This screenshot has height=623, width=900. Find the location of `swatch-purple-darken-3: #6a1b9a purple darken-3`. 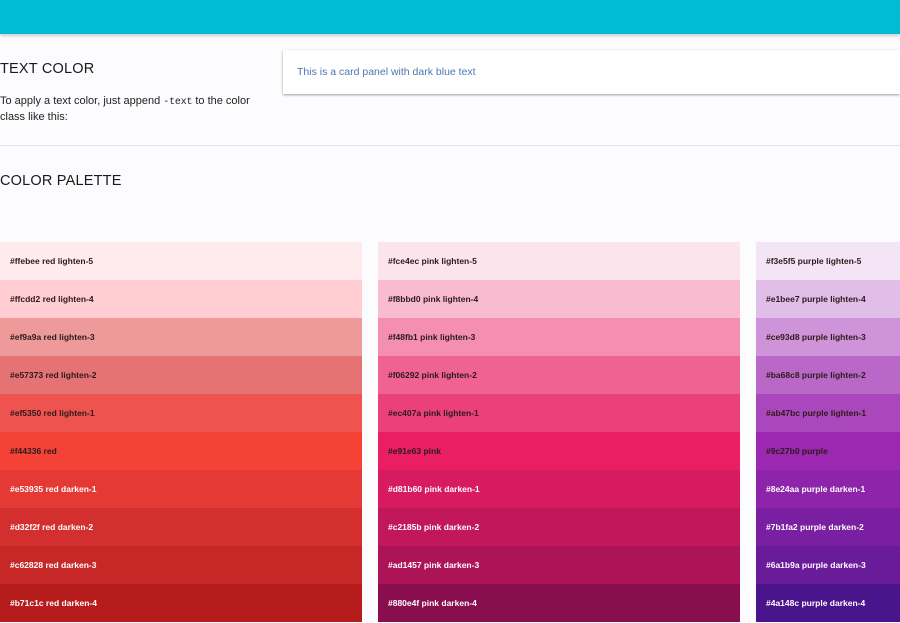

swatch-purple-darken-3: #6a1b9a purple darken-3 is located at coordinates (828, 565).